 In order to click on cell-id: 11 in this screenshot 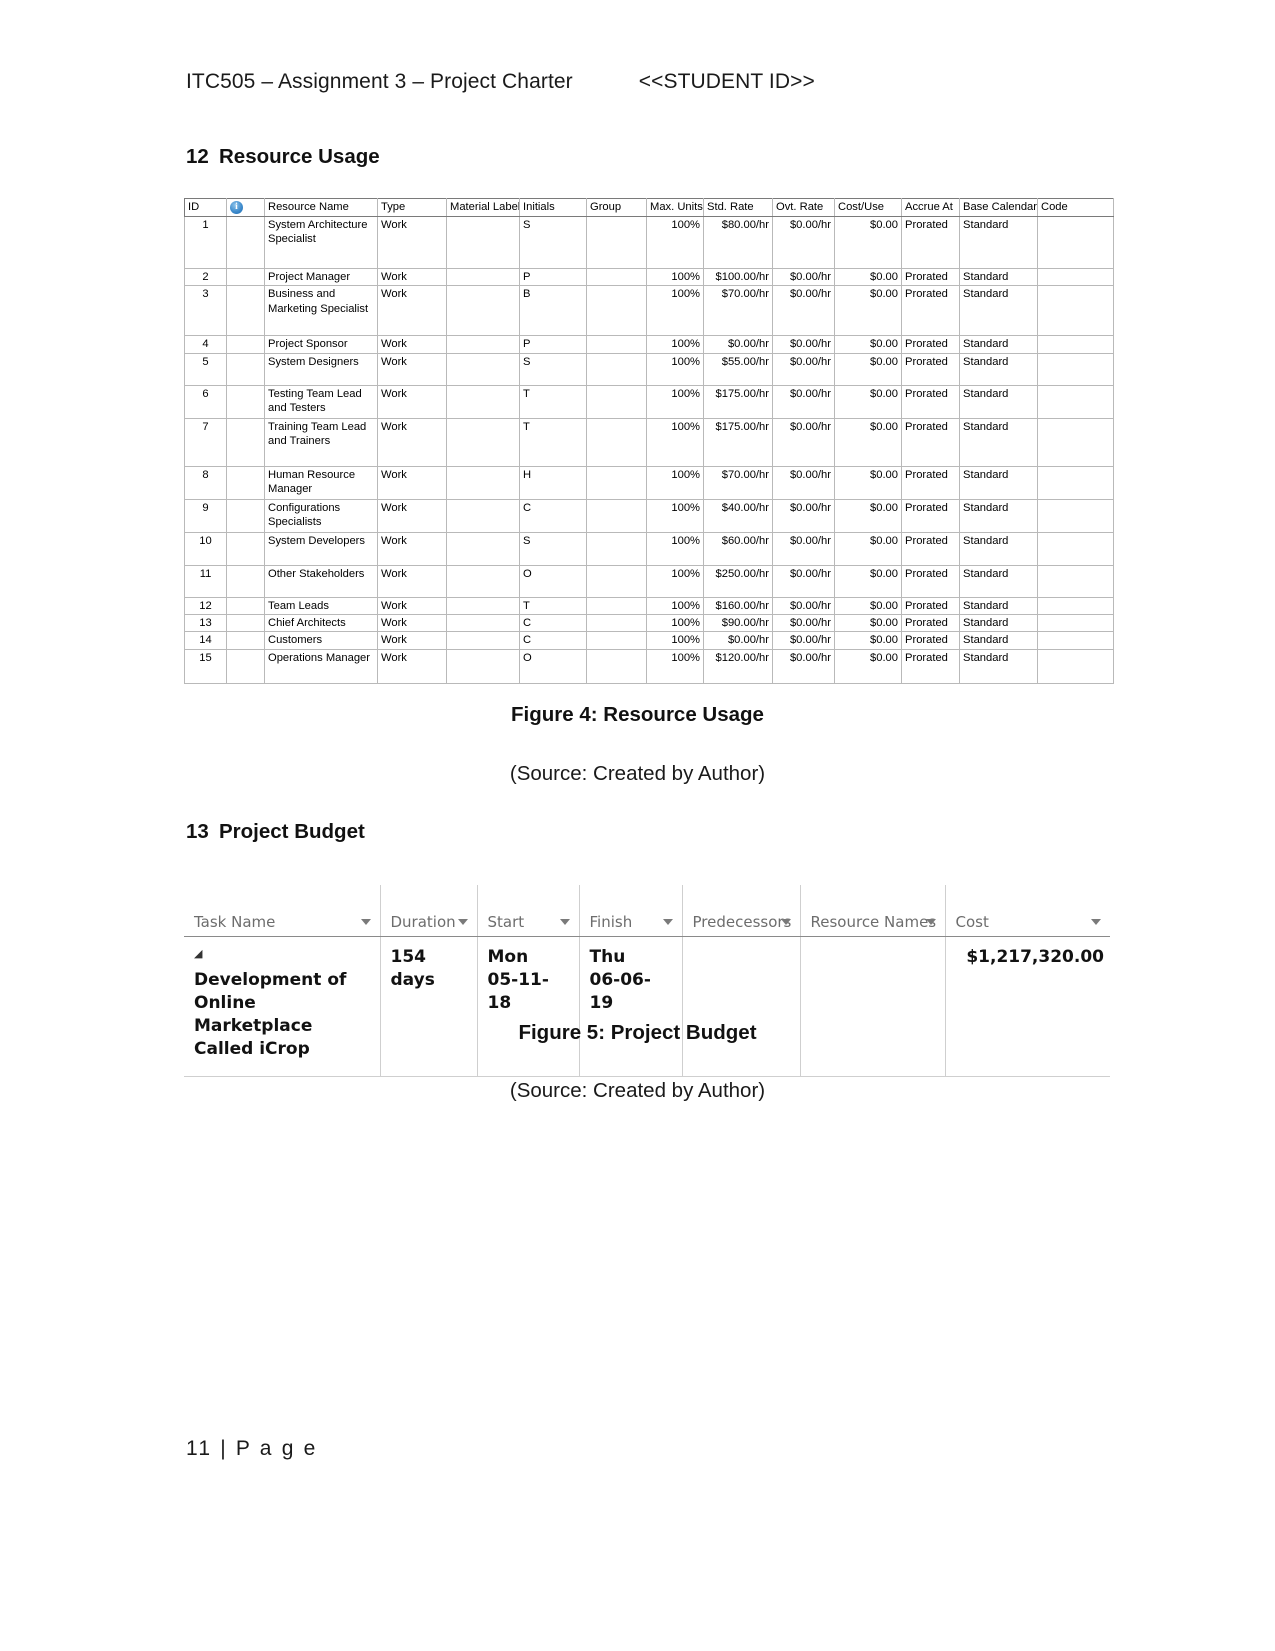, I will do `click(205, 581)`.